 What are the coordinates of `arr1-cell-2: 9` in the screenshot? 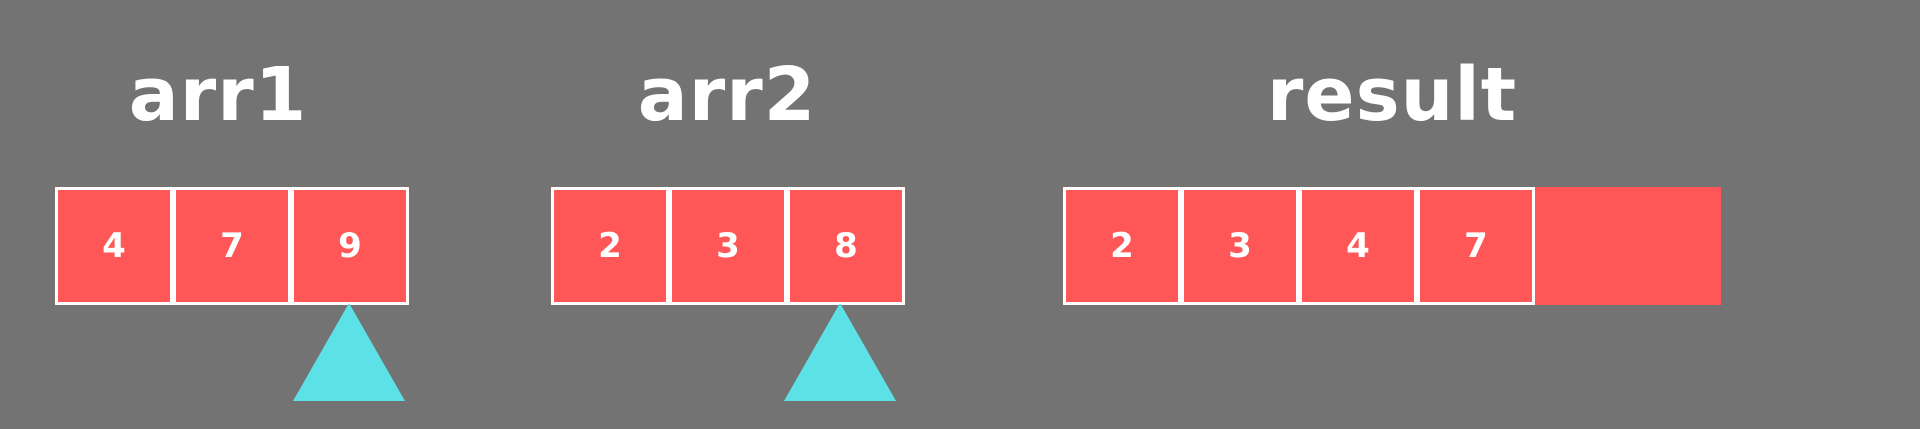 It's located at (350, 246).